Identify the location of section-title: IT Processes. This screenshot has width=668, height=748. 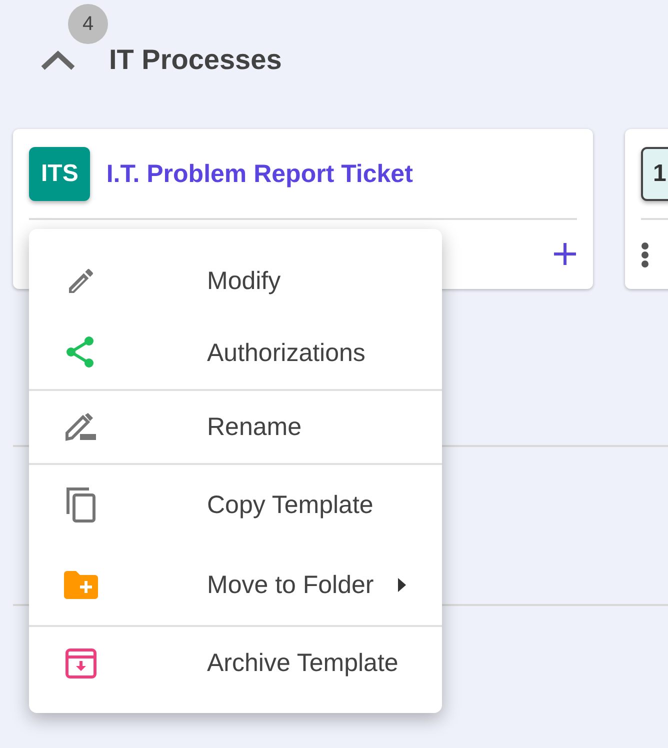
(195, 60).